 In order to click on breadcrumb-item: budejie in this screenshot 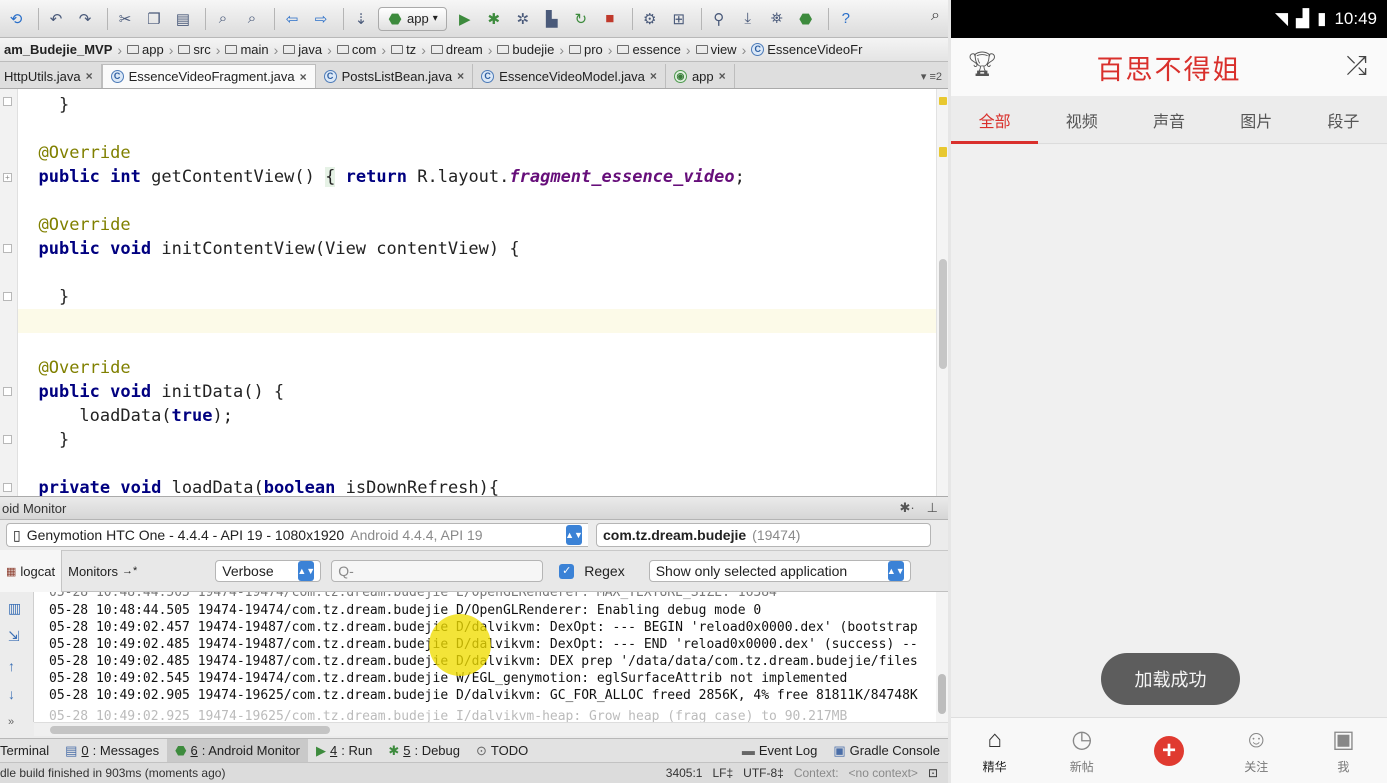, I will do `click(525, 49)`.